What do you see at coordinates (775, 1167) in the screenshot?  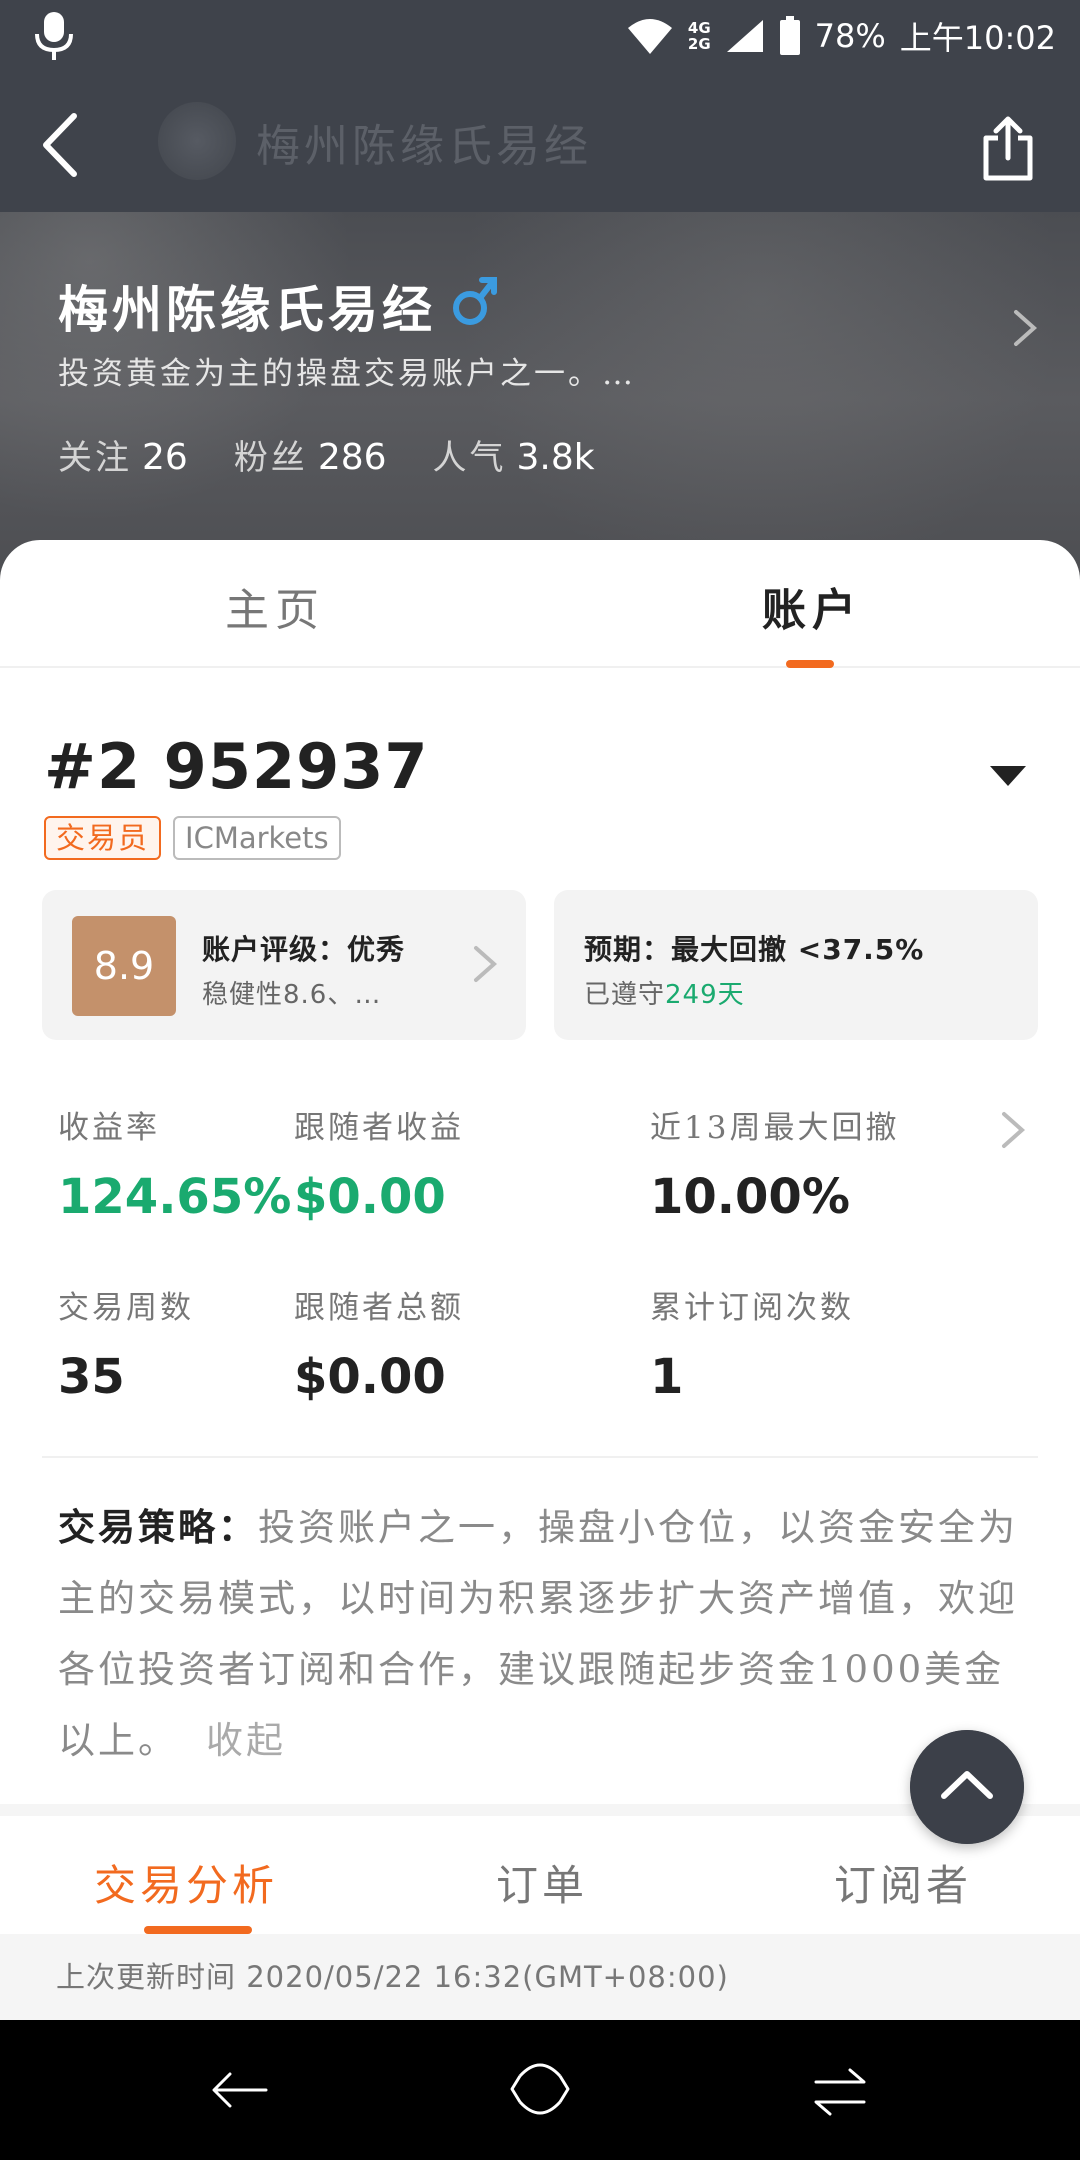 I see `metric-max-drawdown: 近13周最大回撤 10.00%` at bounding box center [775, 1167].